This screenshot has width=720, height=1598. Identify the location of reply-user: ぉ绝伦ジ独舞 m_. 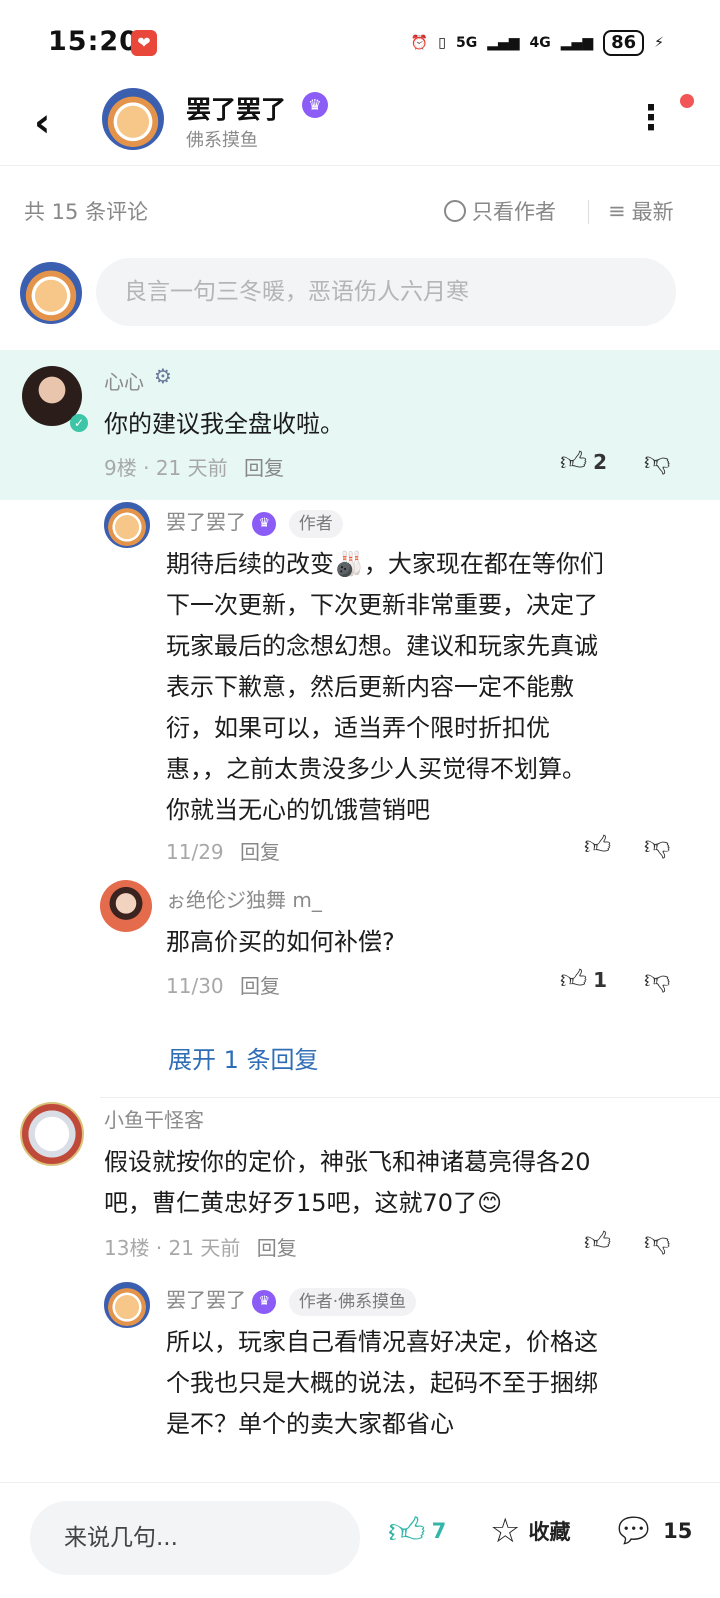
(244, 898).